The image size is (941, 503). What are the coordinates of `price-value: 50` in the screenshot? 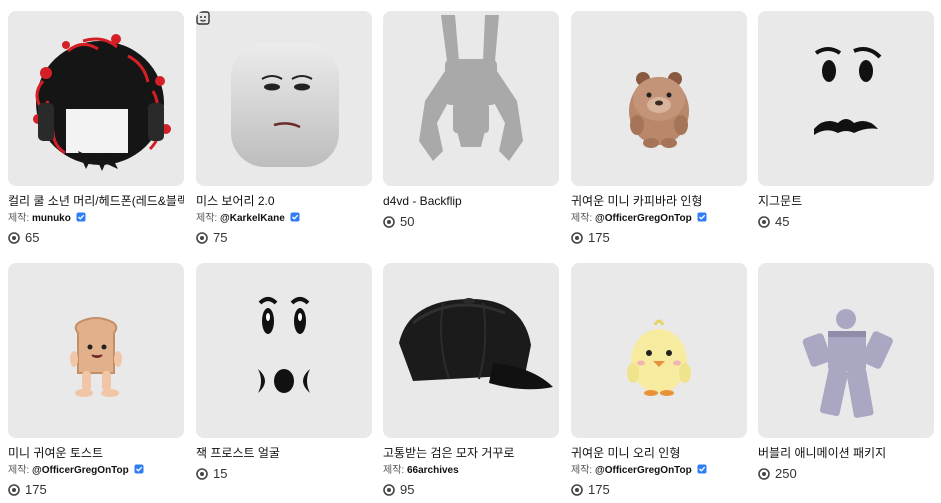 It's located at (407, 221).